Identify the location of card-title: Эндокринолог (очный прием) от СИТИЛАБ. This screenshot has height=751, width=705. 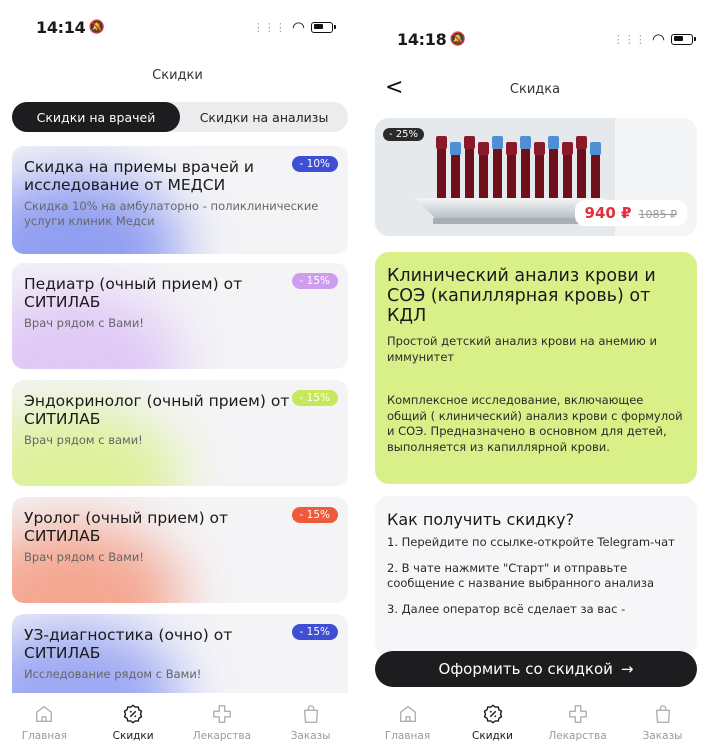
(157, 410).